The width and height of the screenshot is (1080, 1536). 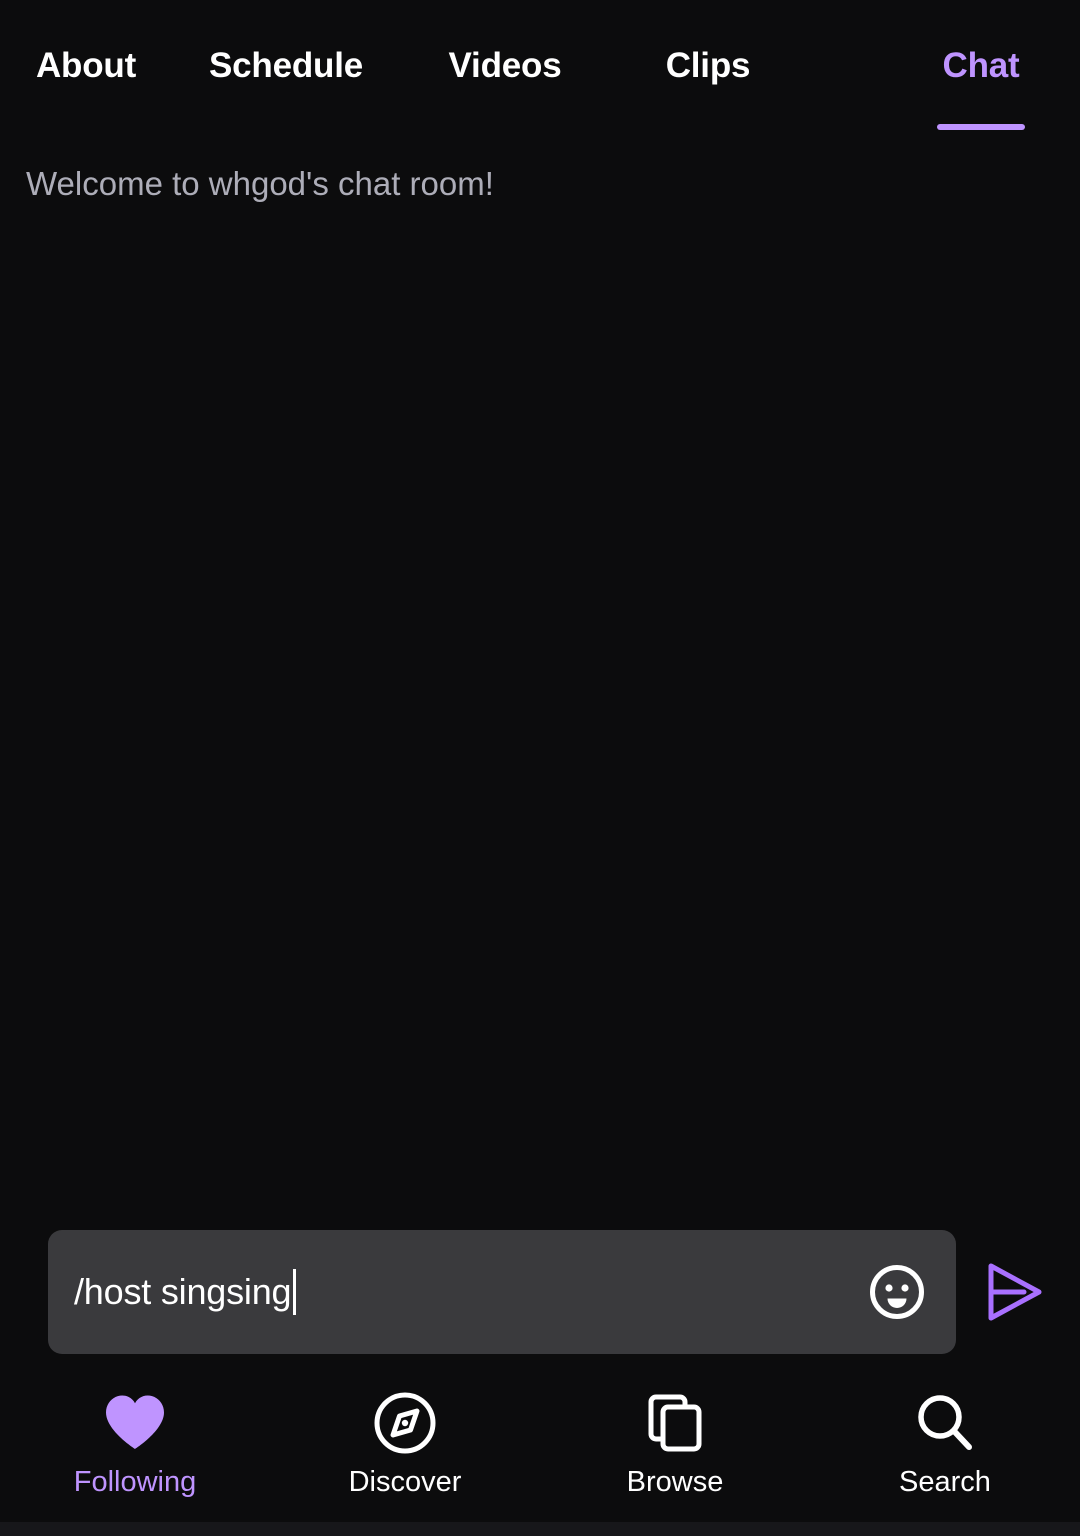 I want to click on chat-system-message: Welcome to whgod's chat room!, so click(x=260, y=183).